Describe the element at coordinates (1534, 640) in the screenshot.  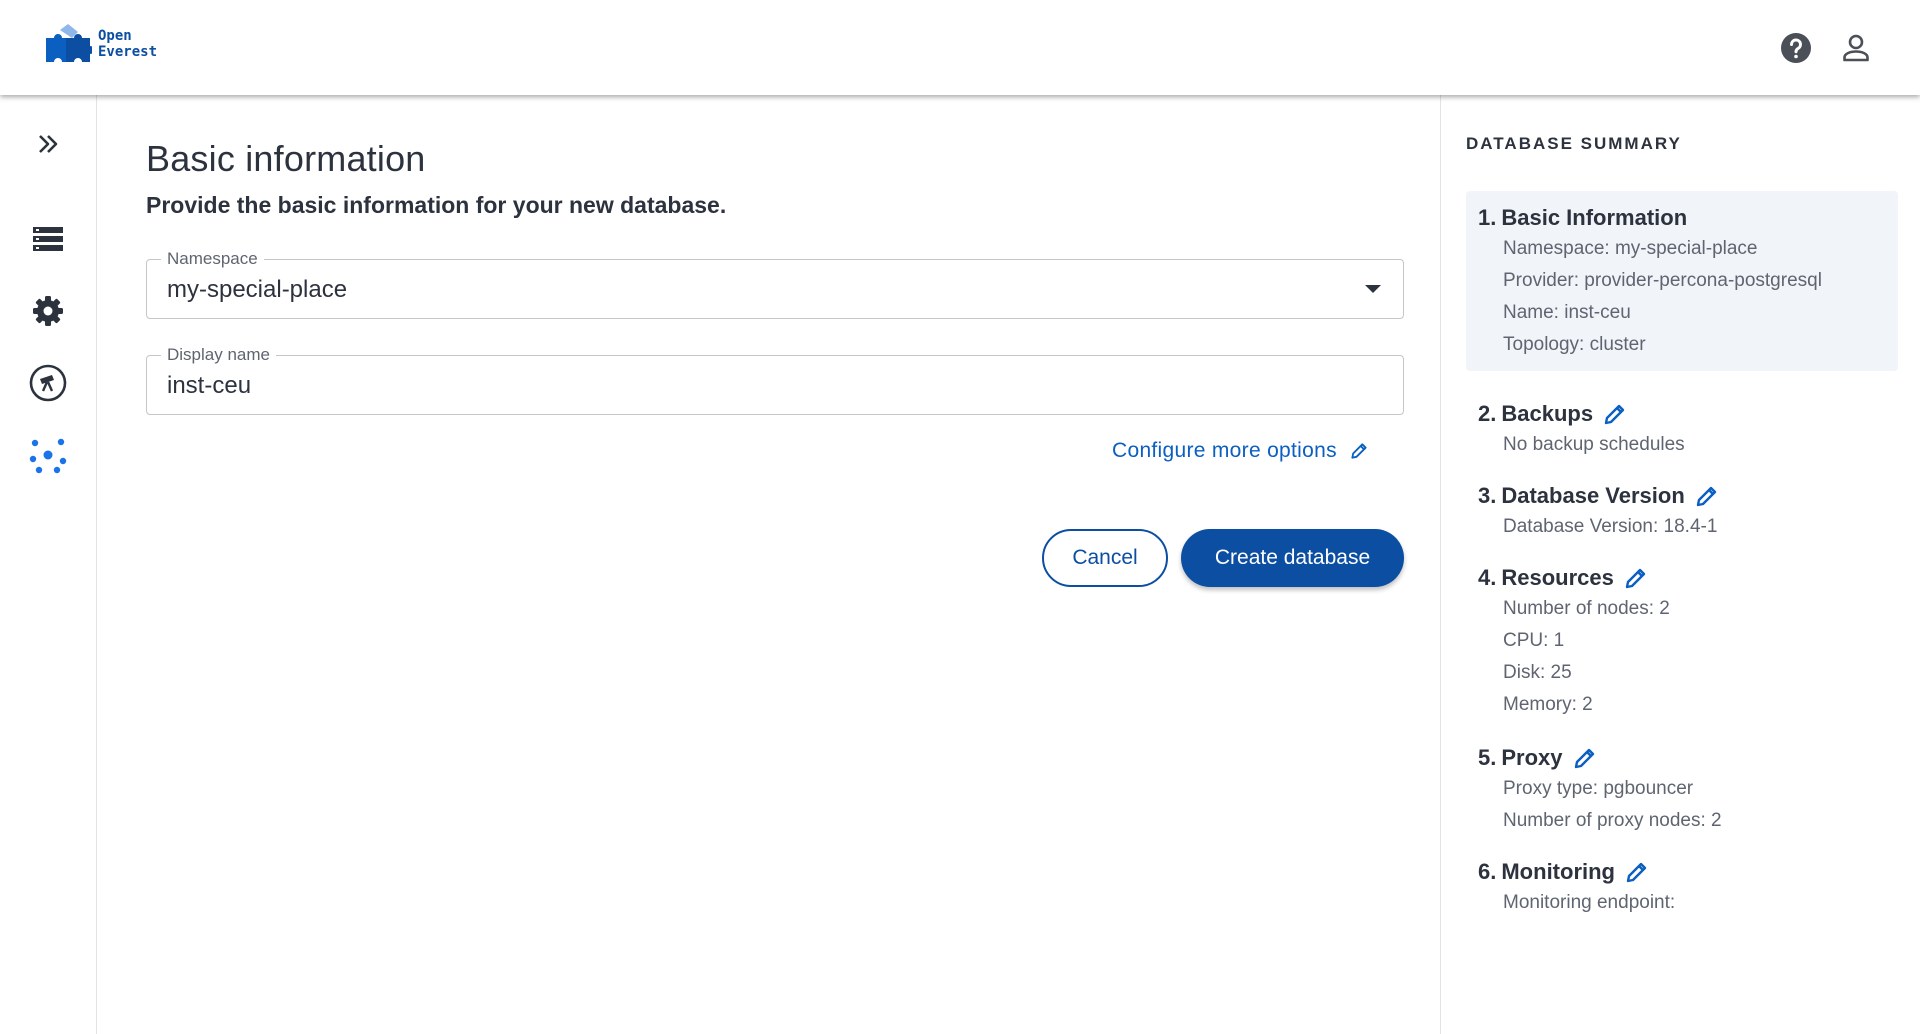
I see `summary-row: CPU: 1` at that location.